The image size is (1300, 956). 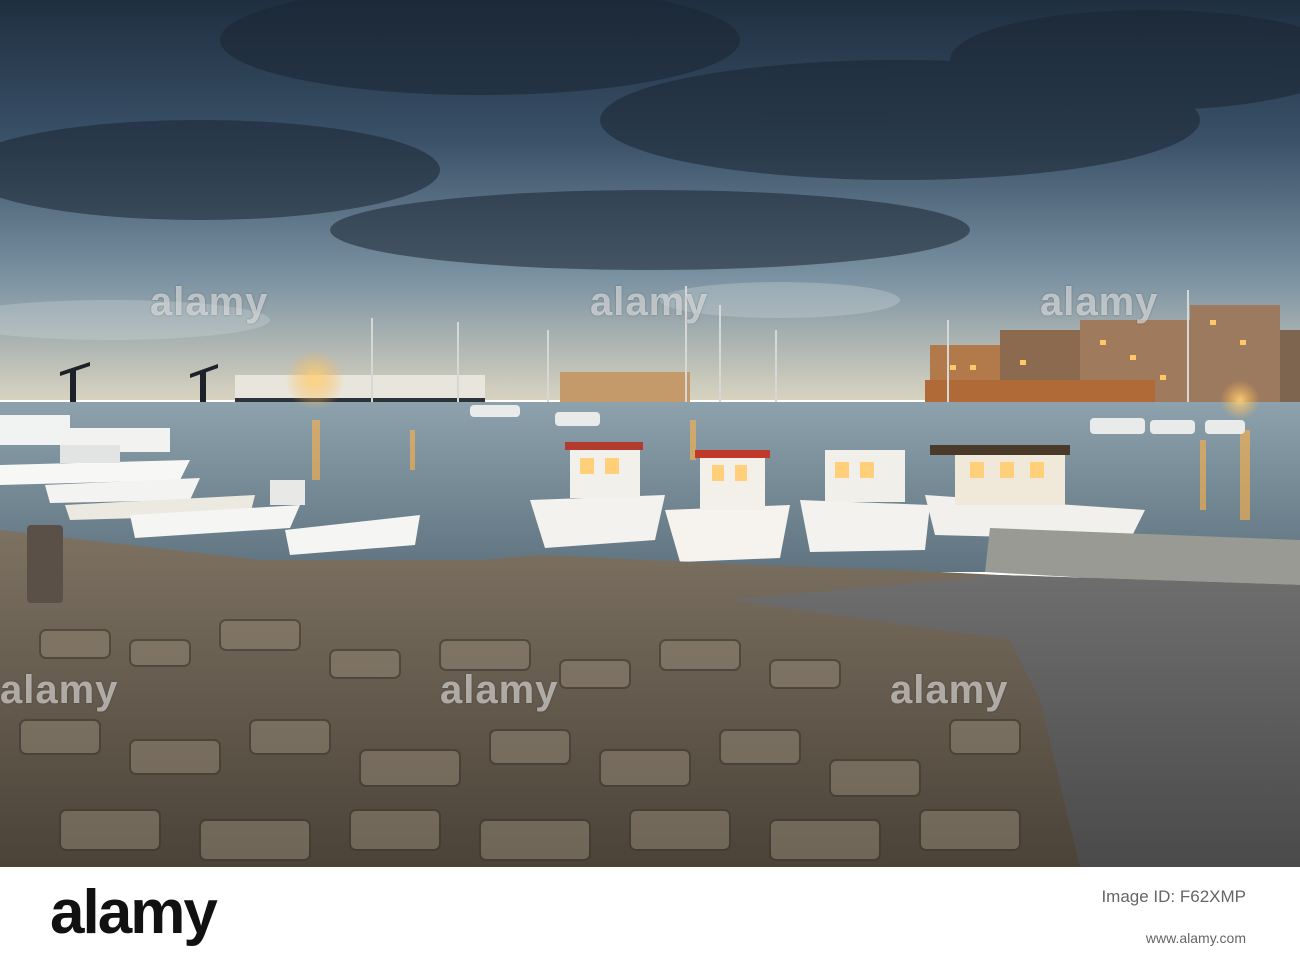 What do you see at coordinates (1173, 896) in the screenshot?
I see `image-id-label: Image ID: F62XMP` at bounding box center [1173, 896].